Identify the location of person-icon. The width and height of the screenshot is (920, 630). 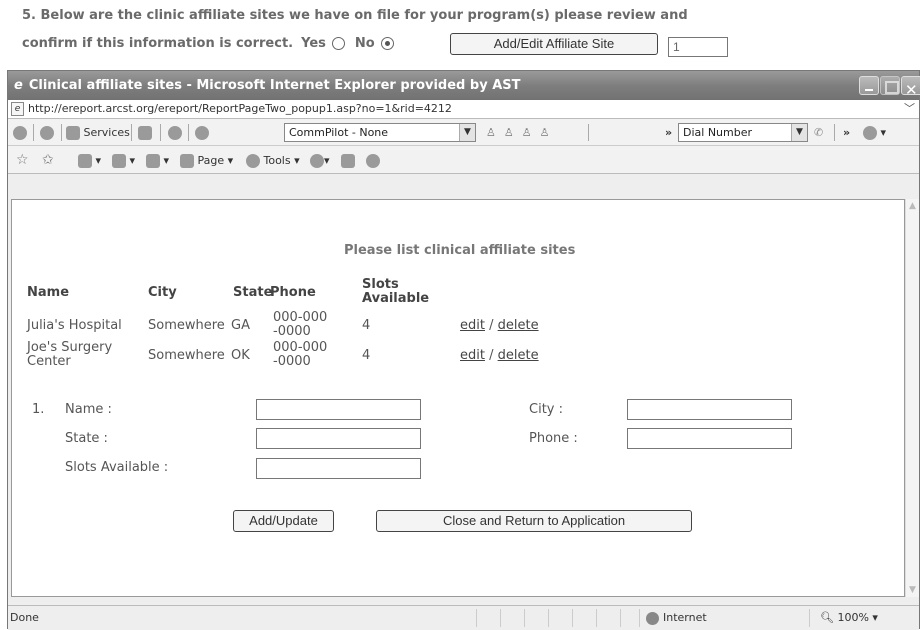
(175, 132).